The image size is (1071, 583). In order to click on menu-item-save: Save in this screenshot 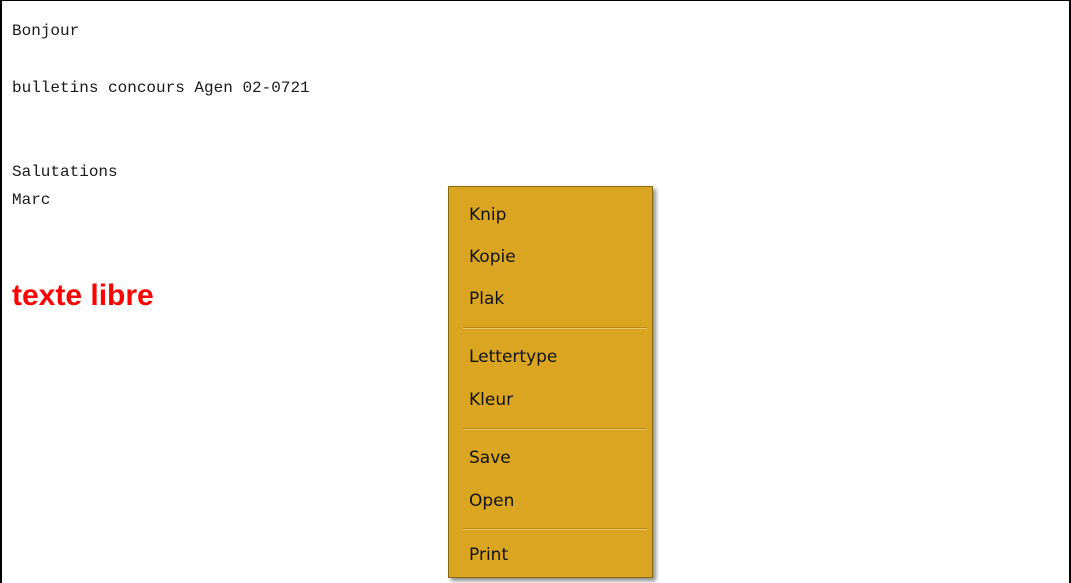, I will do `click(550, 458)`.